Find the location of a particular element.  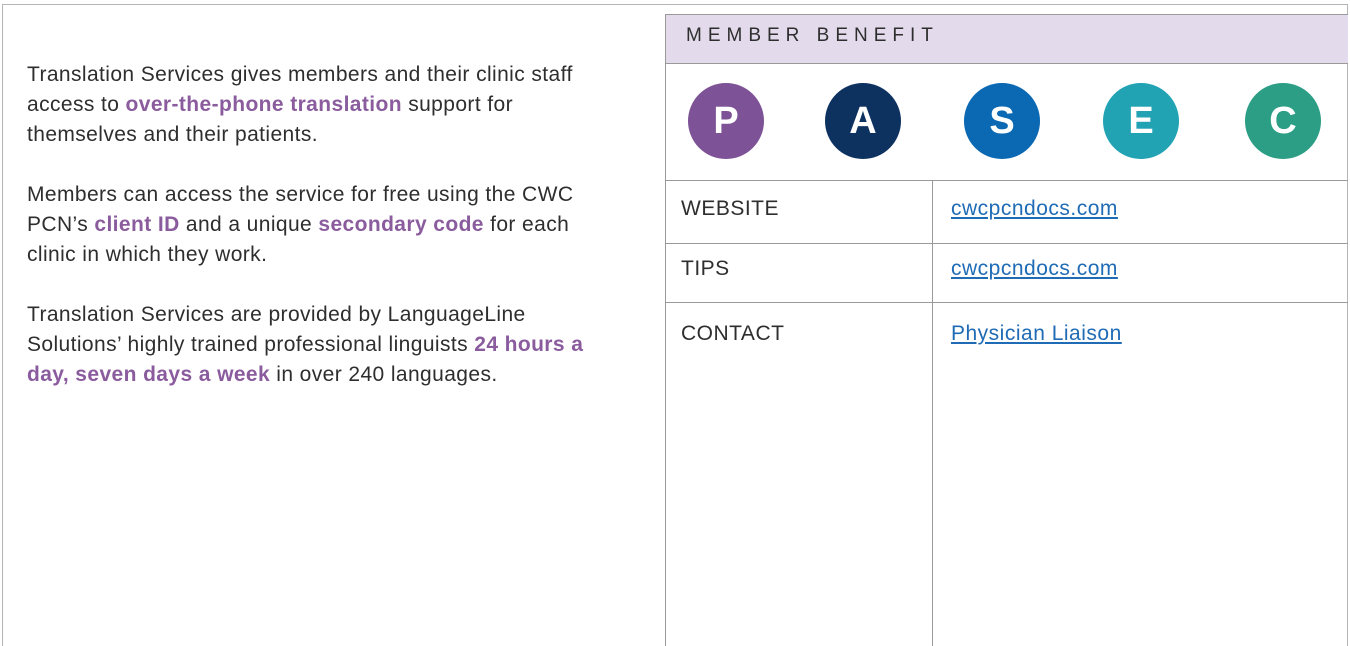

highlight-over-the-phone: over-the-phone translation is located at coordinates (263, 104).